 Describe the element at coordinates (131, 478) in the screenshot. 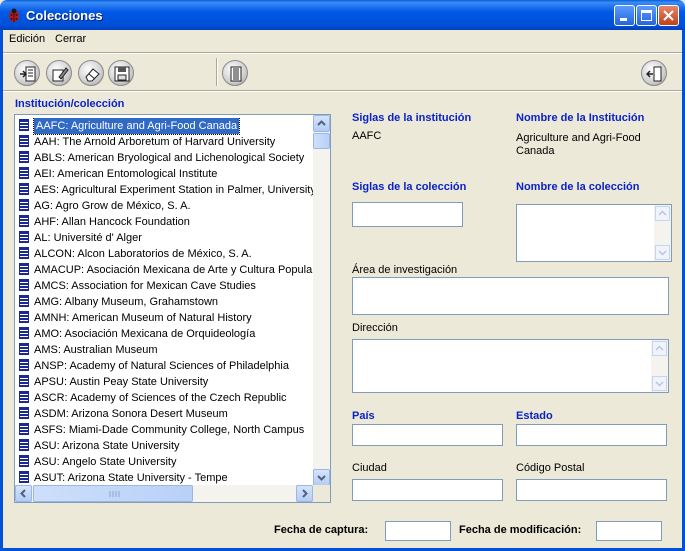

I see `list-item-label: ASUT: Arizona State University - Tempe` at that location.